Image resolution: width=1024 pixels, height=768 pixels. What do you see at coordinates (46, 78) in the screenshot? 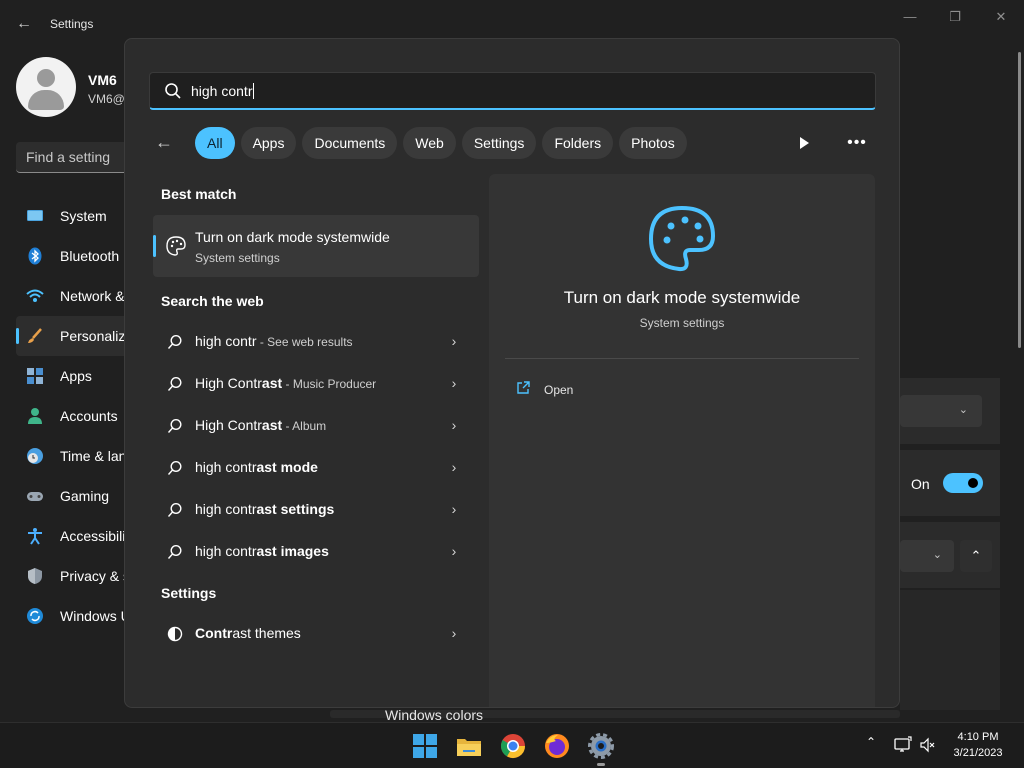
I see `avatar-head` at bounding box center [46, 78].